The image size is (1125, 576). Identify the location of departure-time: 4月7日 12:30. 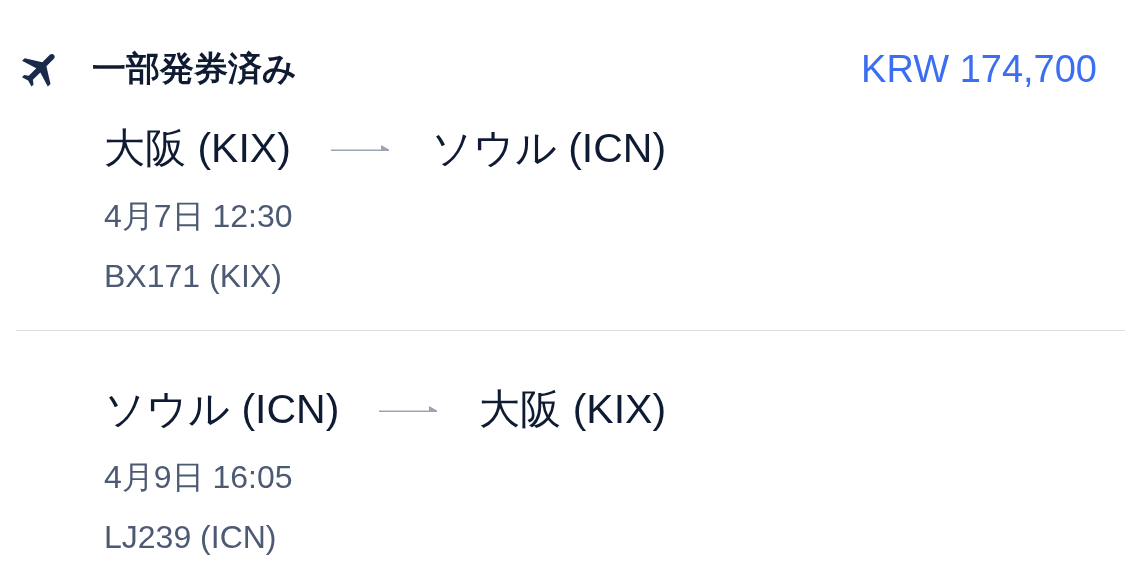
(199, 216).